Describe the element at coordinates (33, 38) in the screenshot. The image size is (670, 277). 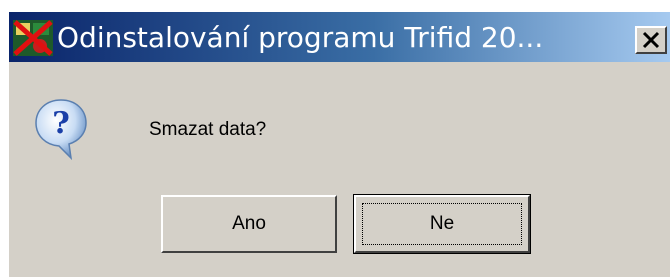
I see `trifid-app-icon` at that location.